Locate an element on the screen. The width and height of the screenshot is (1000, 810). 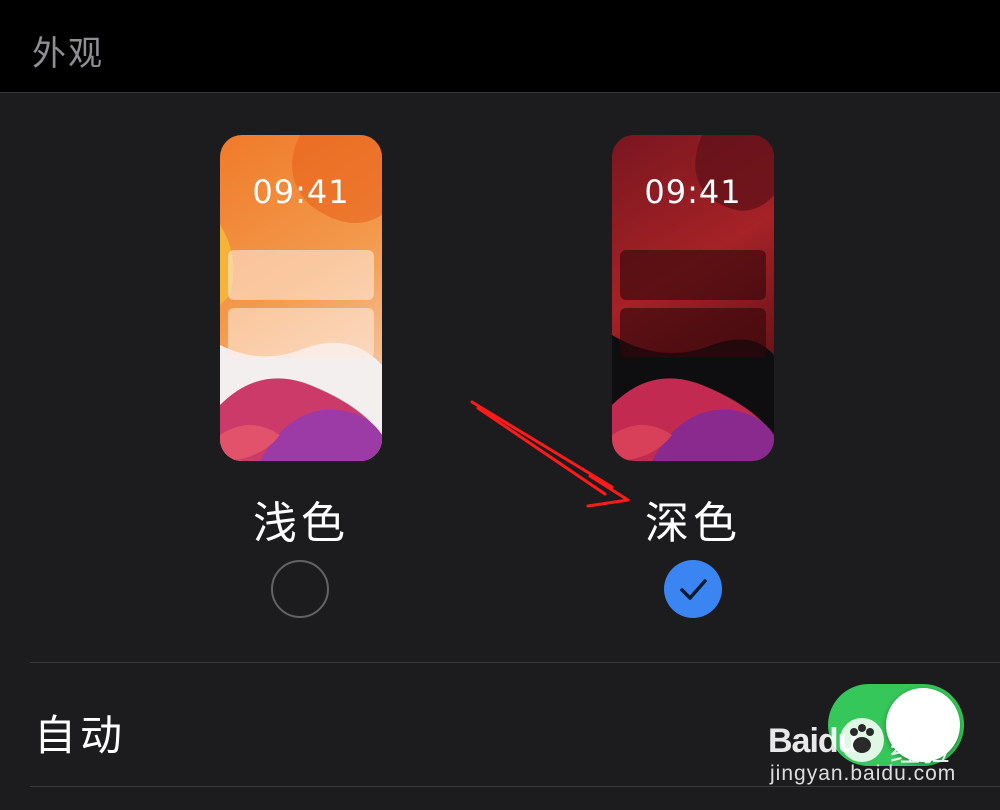
watermark-url: jingyan.baidu.com is located at coordinates (863, 773).